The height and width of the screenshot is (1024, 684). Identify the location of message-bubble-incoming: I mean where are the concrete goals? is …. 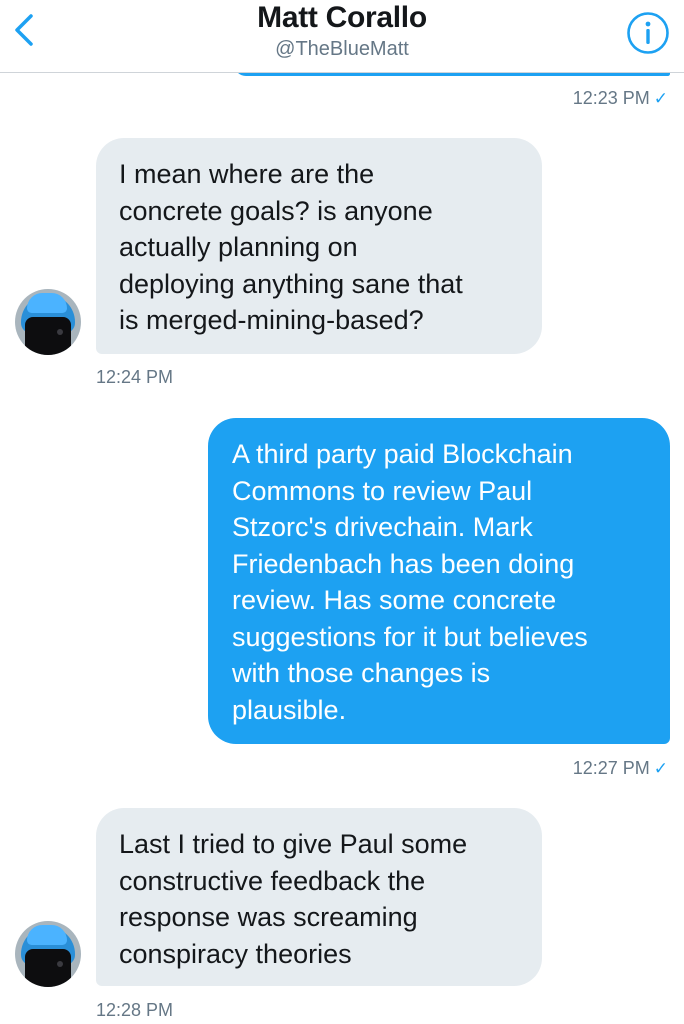
(319, 246).